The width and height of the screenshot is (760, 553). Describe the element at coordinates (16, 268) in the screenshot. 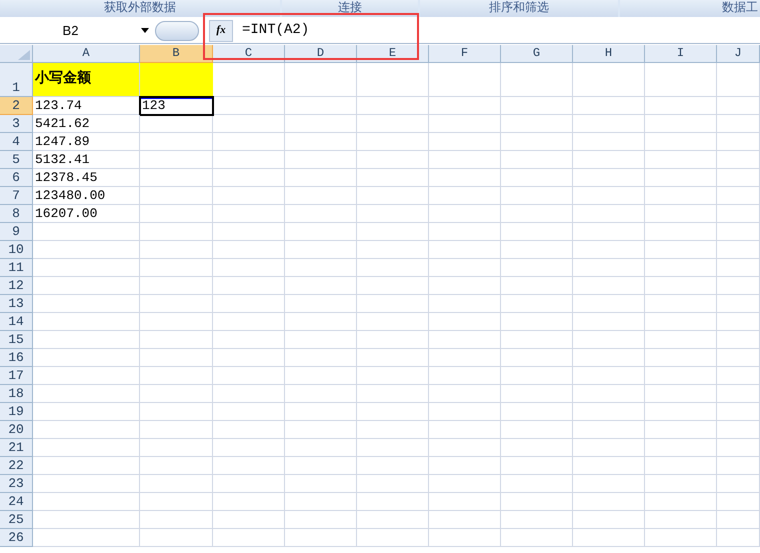

I see `row-header: 11` at that location.